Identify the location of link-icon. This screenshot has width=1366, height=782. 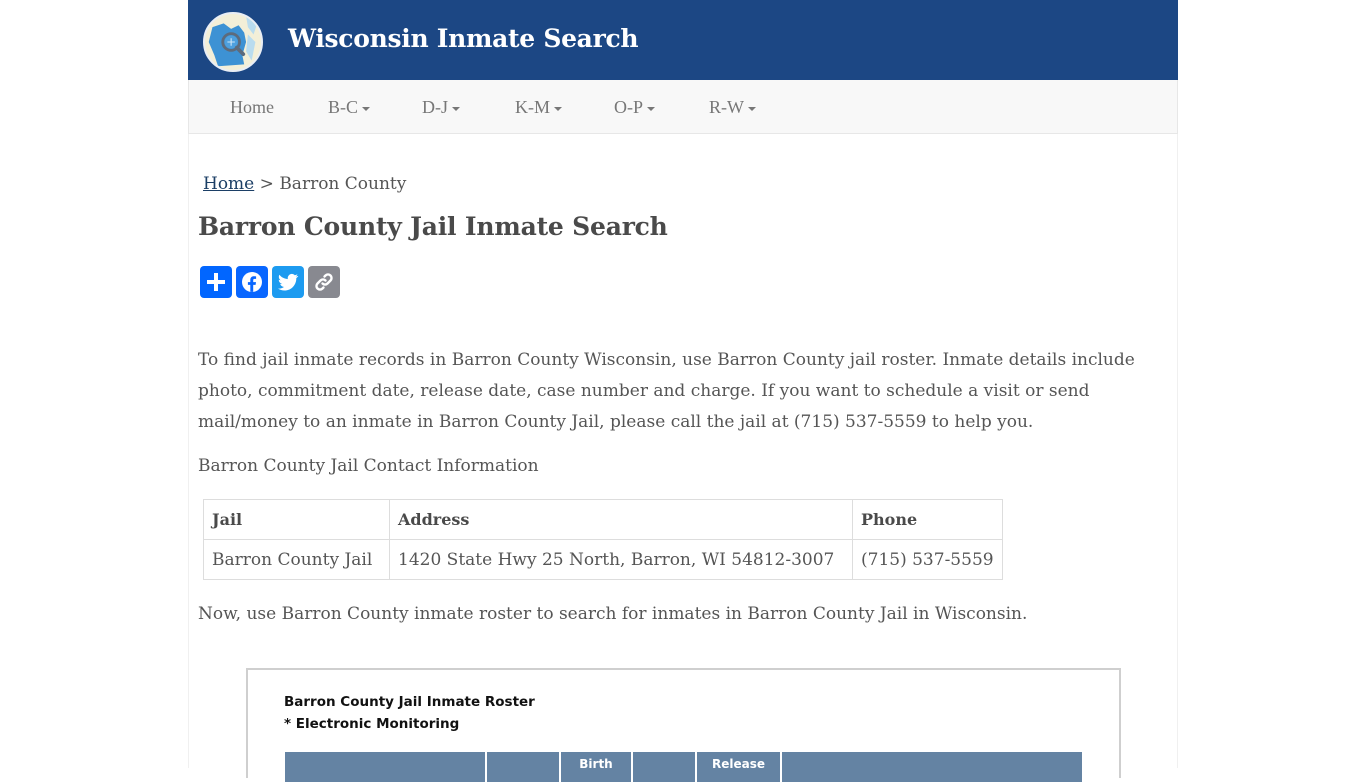
(324, 282).